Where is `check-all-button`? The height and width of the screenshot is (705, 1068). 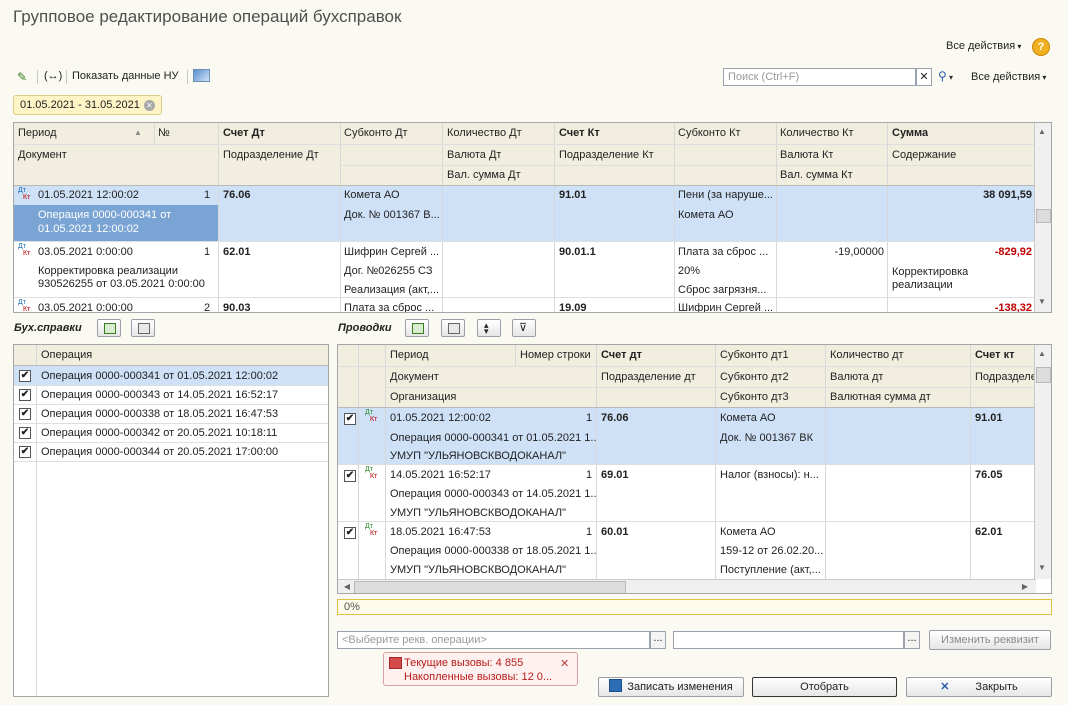 check-all-button is located at coordinates (109, 328).